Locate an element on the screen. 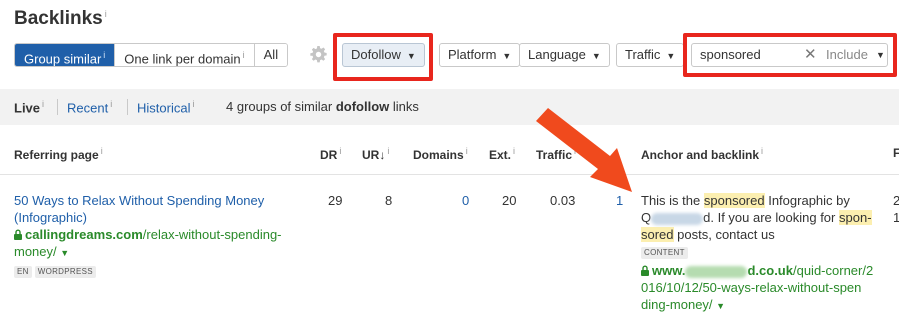 The width and height of the screenshot is (899, 315). annotation-arrow-icon is located at coordinates (584, 150).